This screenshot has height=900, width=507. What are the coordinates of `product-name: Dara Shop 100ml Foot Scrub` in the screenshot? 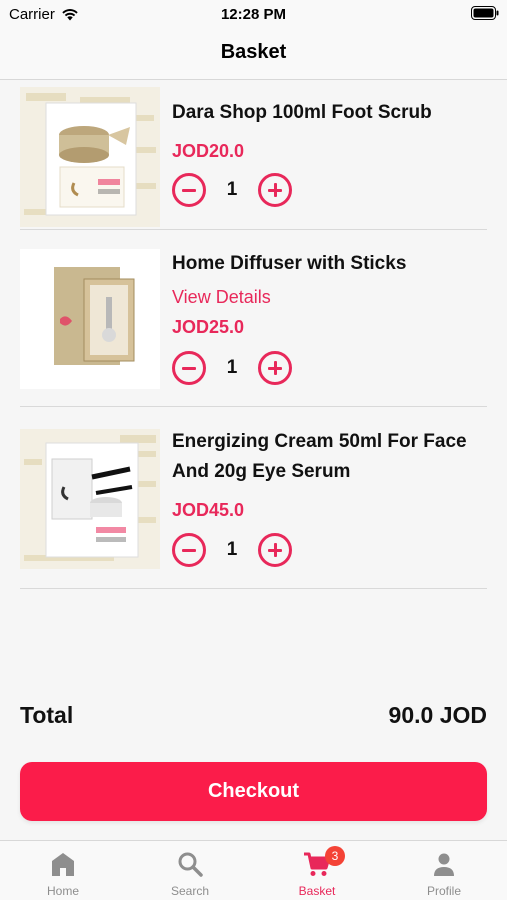 It's located at (327, 113).